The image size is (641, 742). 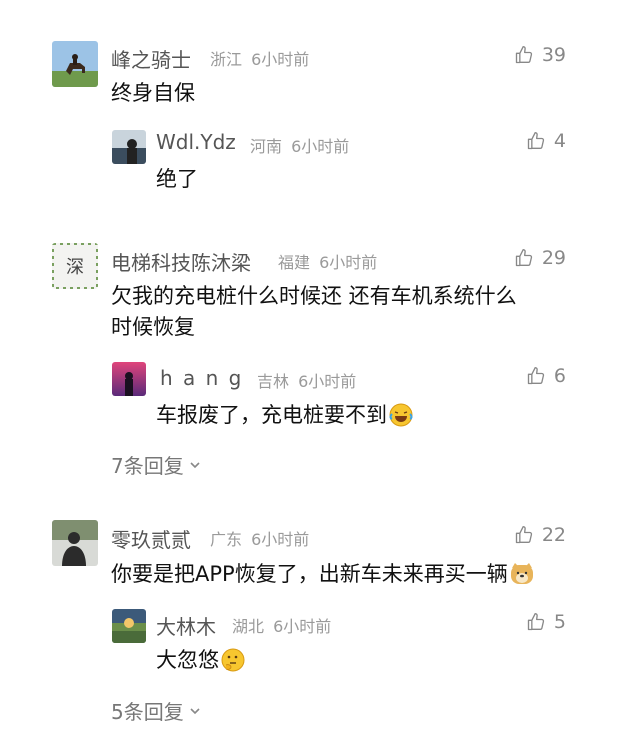 I want to click on more-replies-label: 7条回复, so click(x=147, y=466).